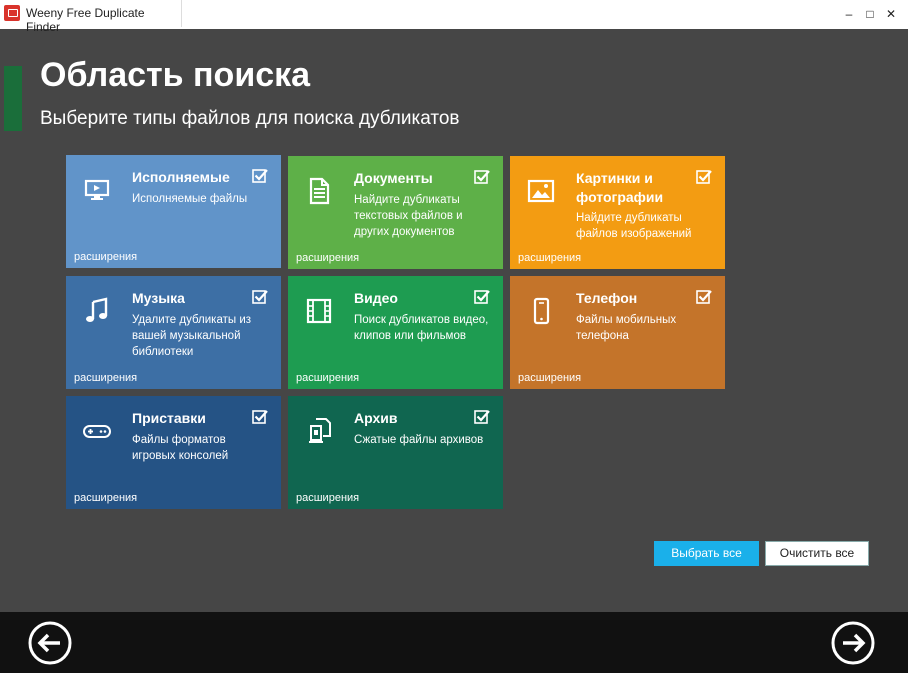  I want to click on tile-description: Исполняемые файлы, so click(190, 199).